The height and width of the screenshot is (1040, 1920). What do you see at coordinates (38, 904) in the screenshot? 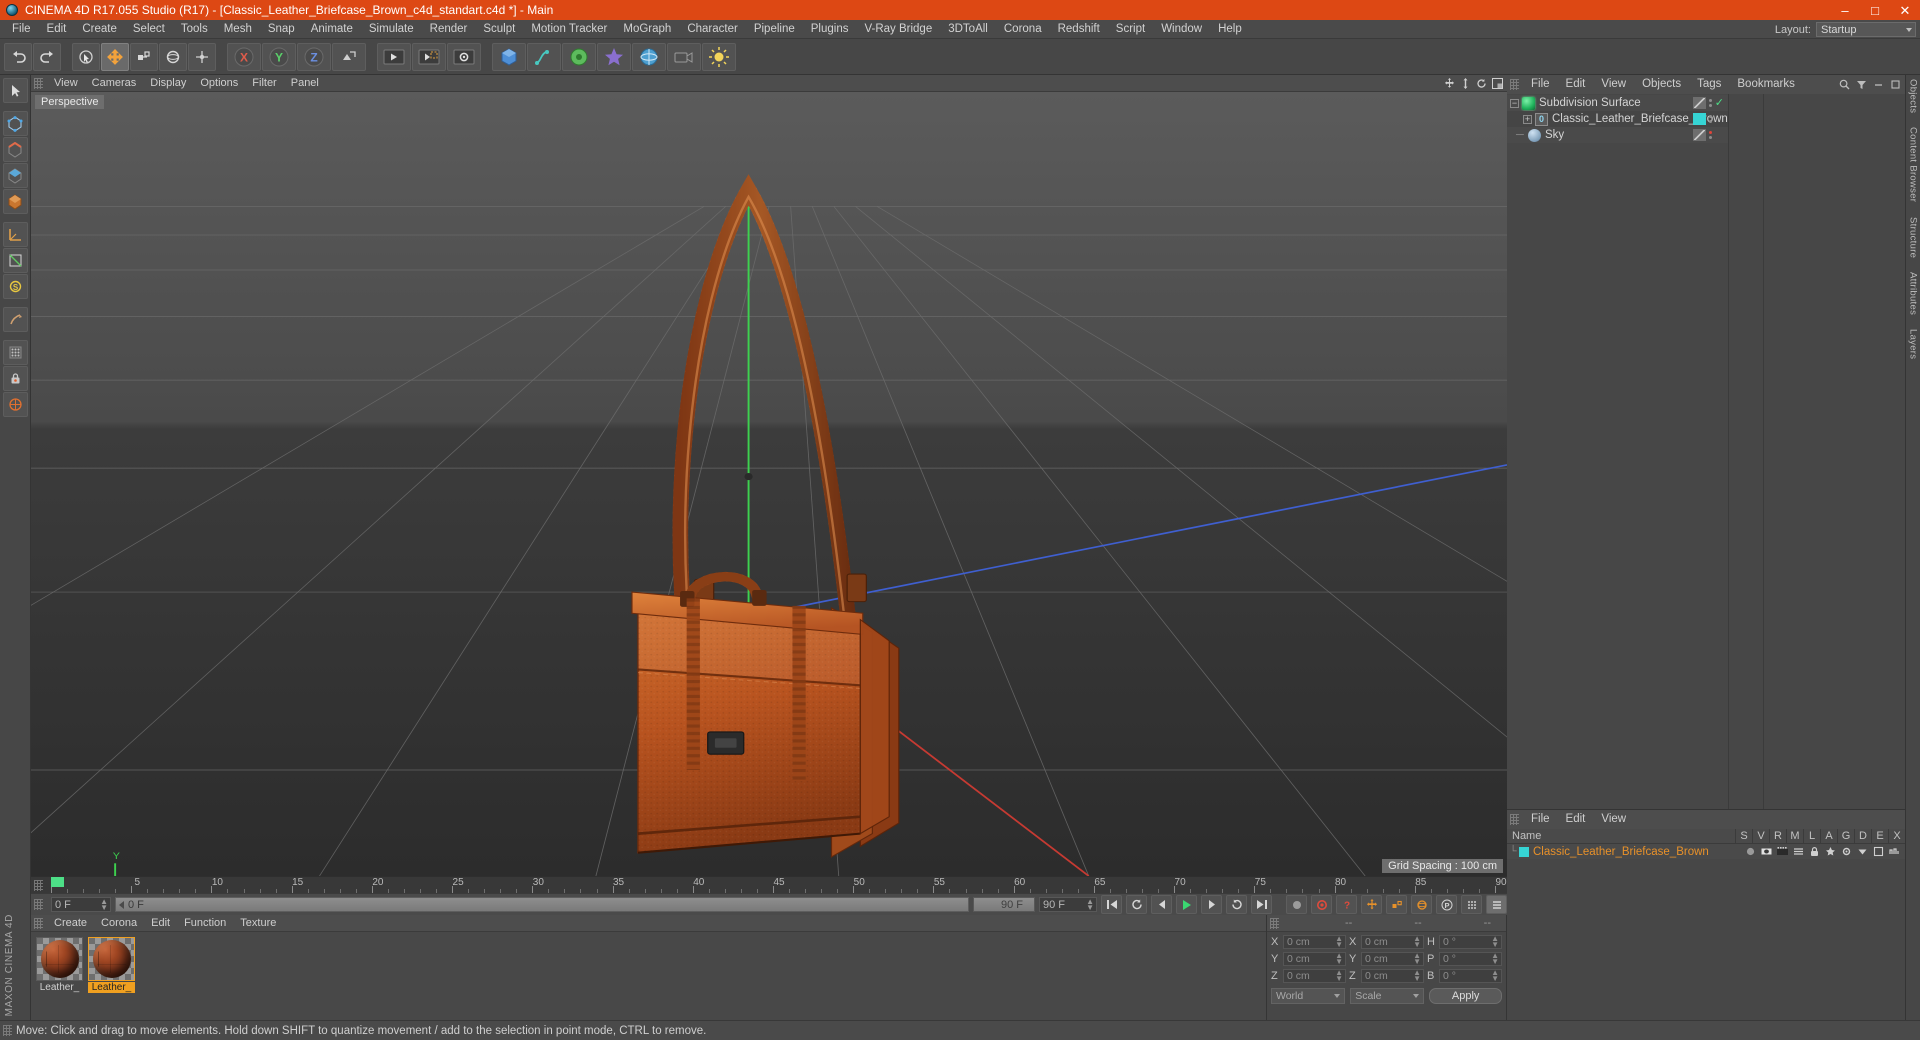
I see `transport-grip-icon` at bounding box center [38, 904].